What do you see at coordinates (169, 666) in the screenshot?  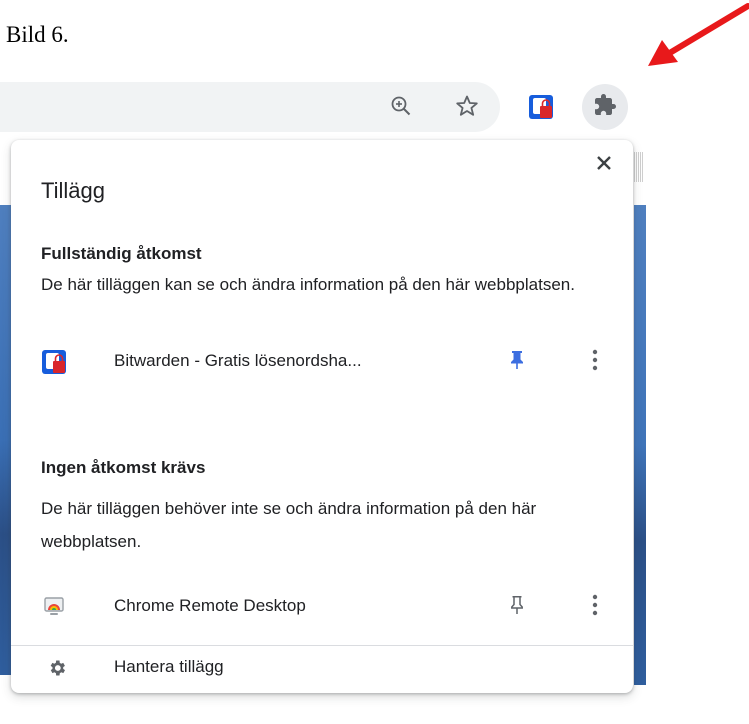 I see `manage-extensions-label: Hantera tillägg` at bounding box center [169, 666].